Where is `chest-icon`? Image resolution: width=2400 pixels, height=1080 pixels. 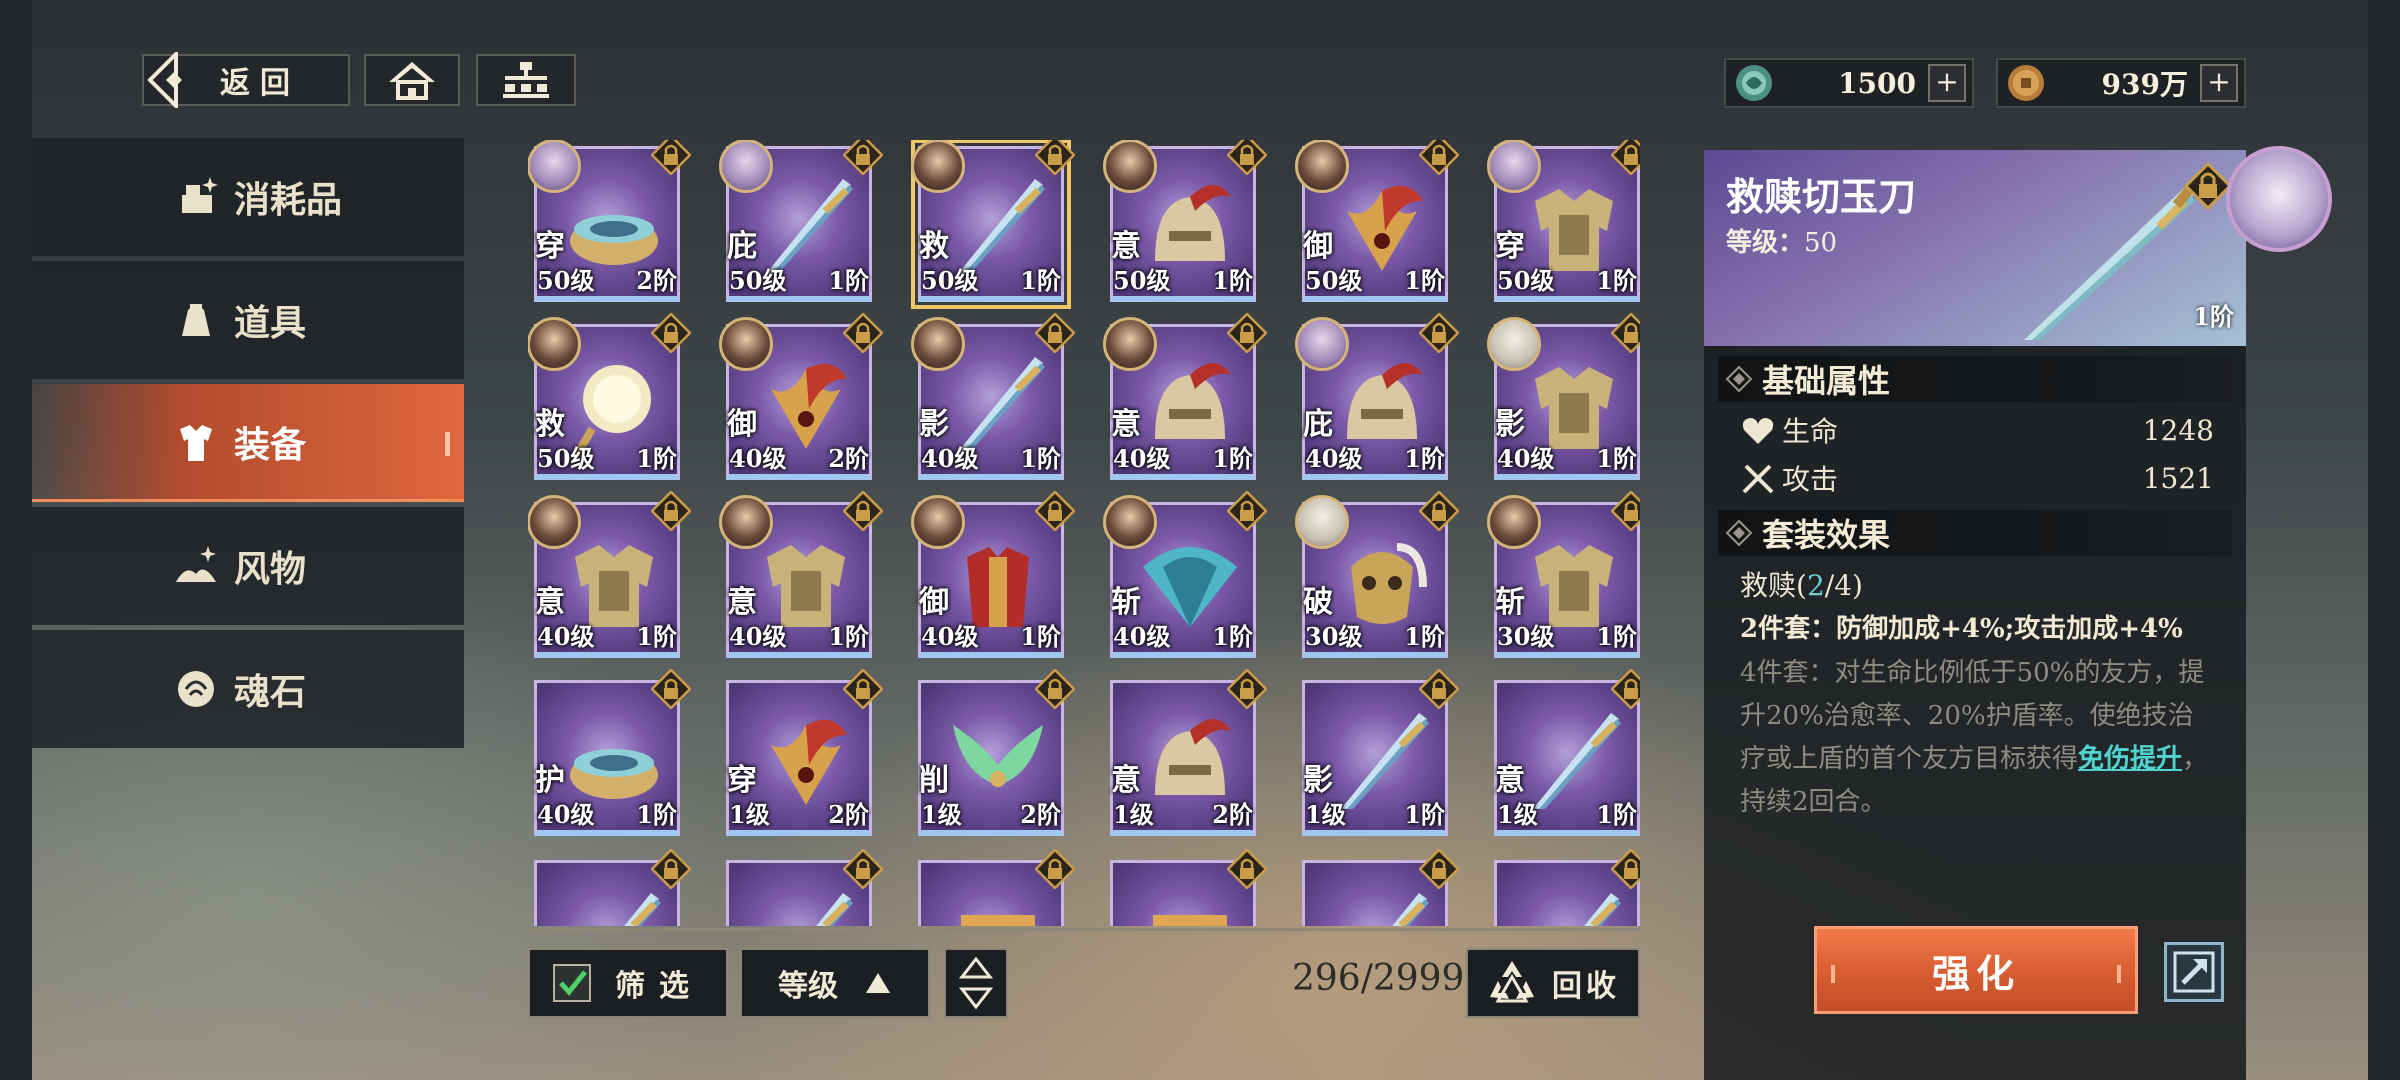 chest-icon is located at coordinates (1190, 920).